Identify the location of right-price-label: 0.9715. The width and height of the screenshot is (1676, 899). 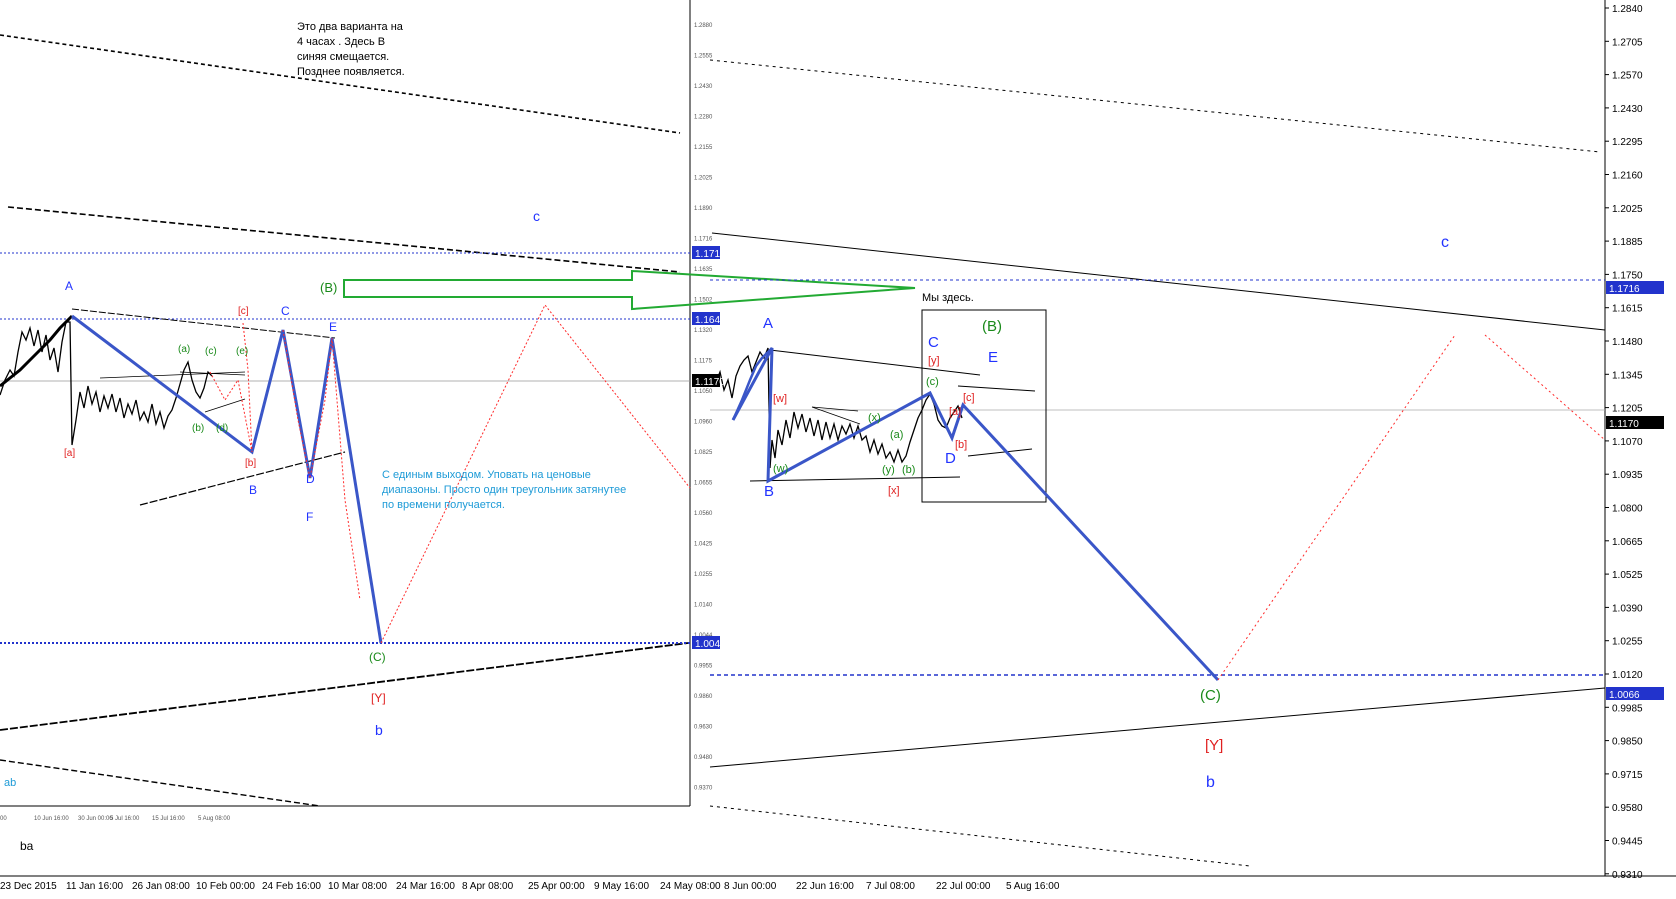
(1627, 775).